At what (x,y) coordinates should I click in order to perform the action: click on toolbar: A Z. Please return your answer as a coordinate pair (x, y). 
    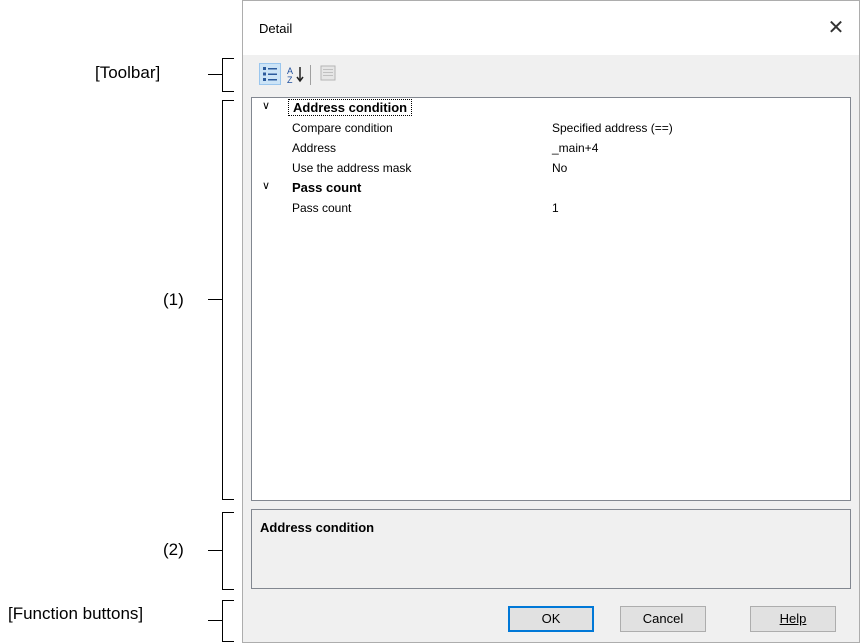
    Looking at the image, I should click on (551, 75).